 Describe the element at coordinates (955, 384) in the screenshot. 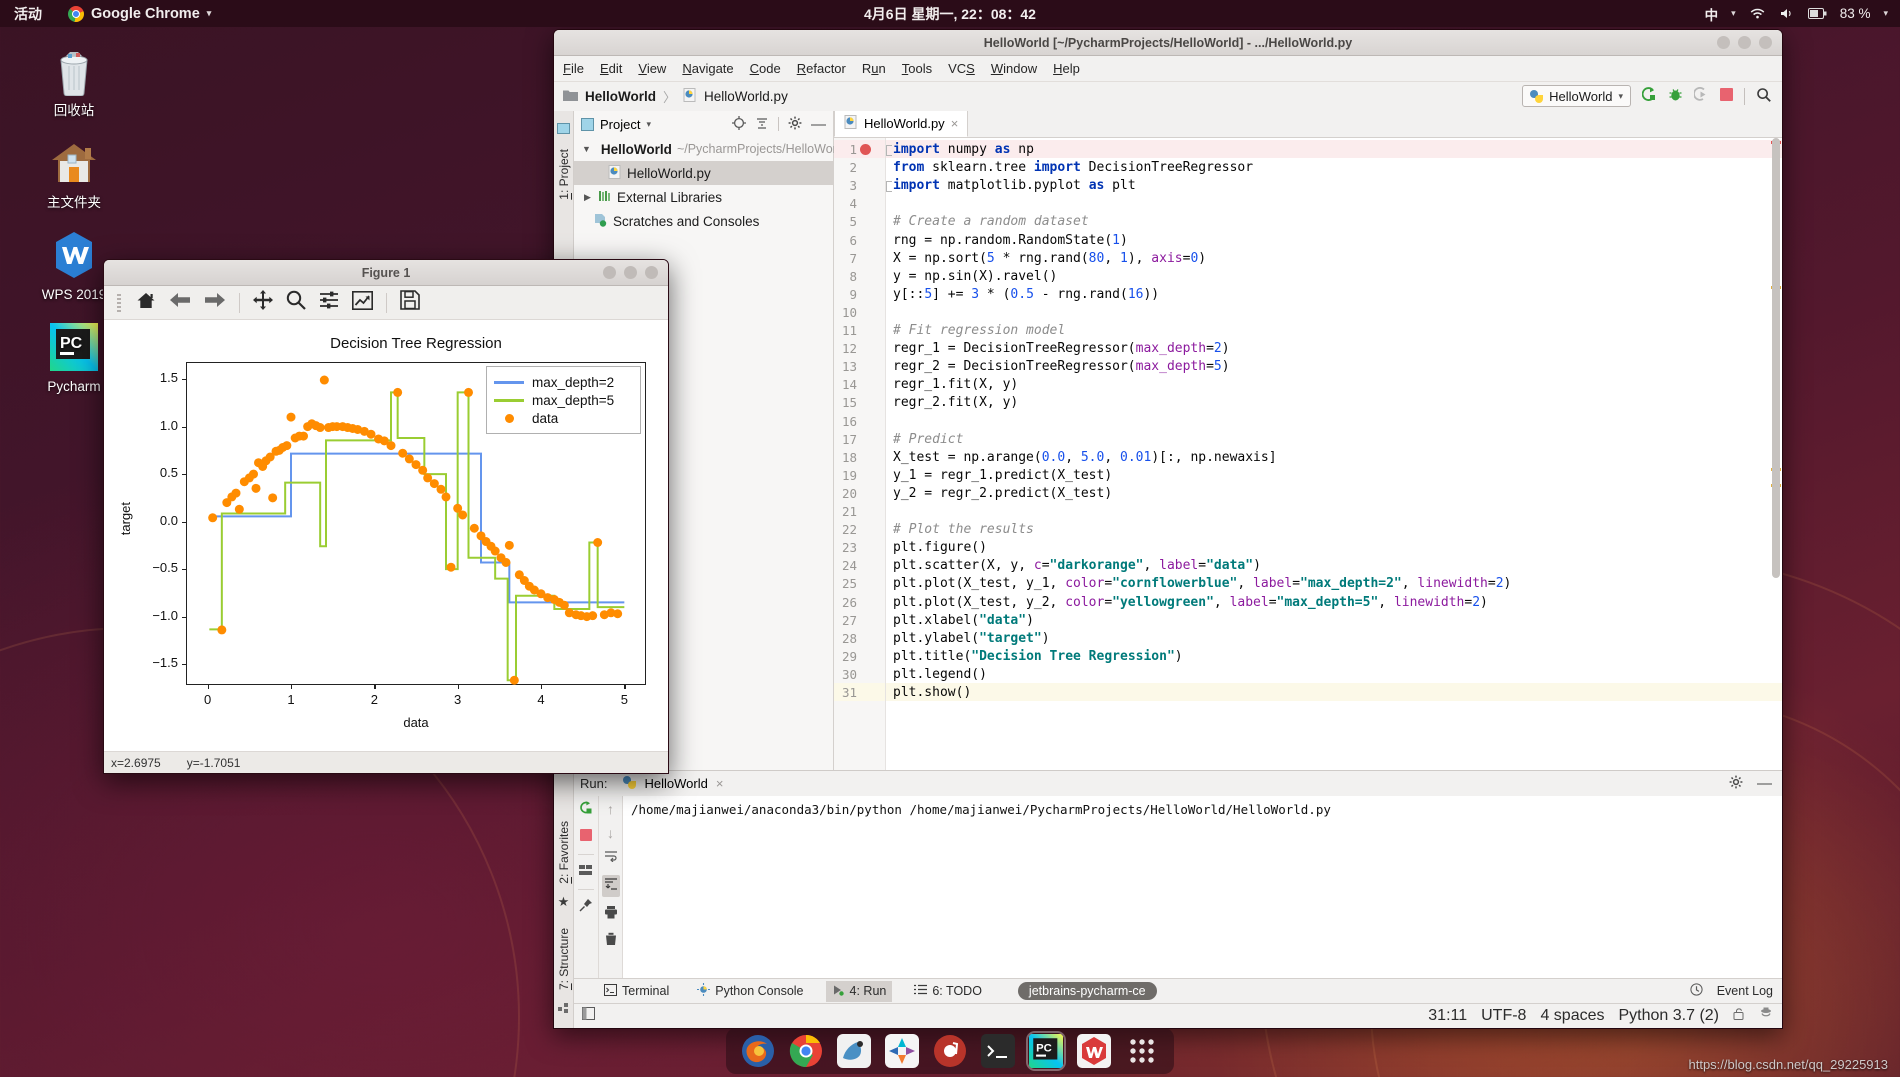

I see `code-line: regr_1.fit(X, y)` at that location.